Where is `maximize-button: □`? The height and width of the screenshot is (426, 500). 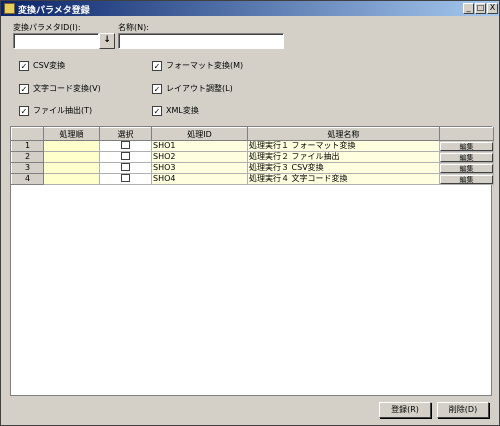 maximize-button: □ is located at coordinates (480, 8).